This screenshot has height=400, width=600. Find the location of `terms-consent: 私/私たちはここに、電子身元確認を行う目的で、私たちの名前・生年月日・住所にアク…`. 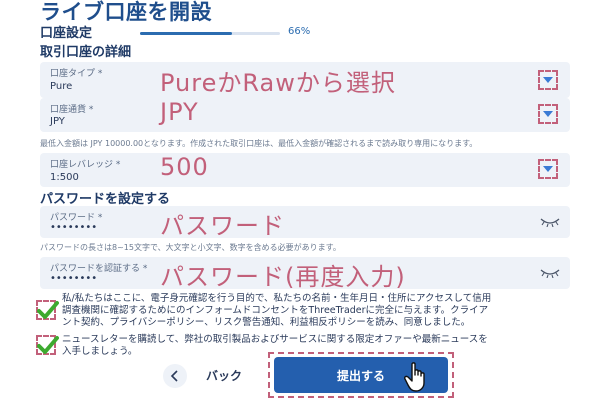

terms-consent: 私/私たちはここに、電子身元確認を行う目的で、私たちの名前・生年月日・住所にアク… is located at coordinates (301, 313).